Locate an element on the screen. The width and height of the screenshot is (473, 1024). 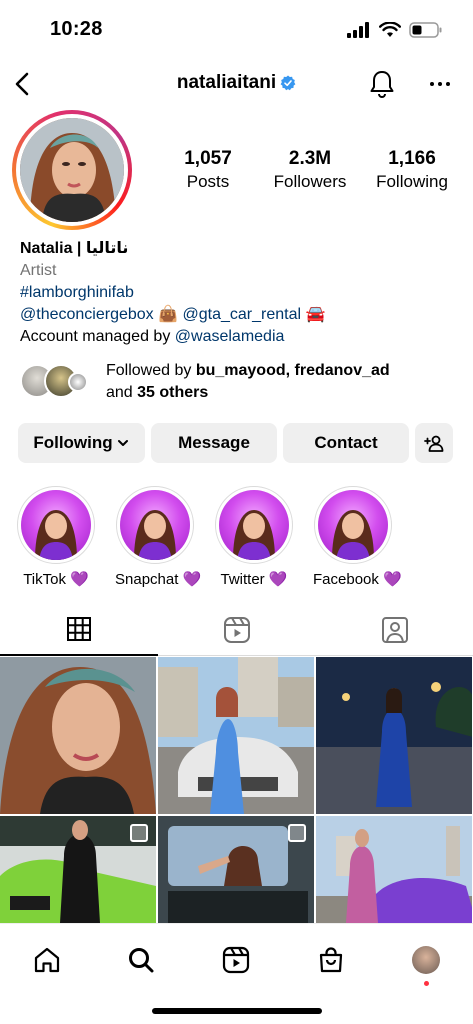
following-button: Following is located at coordinates (81, 443).